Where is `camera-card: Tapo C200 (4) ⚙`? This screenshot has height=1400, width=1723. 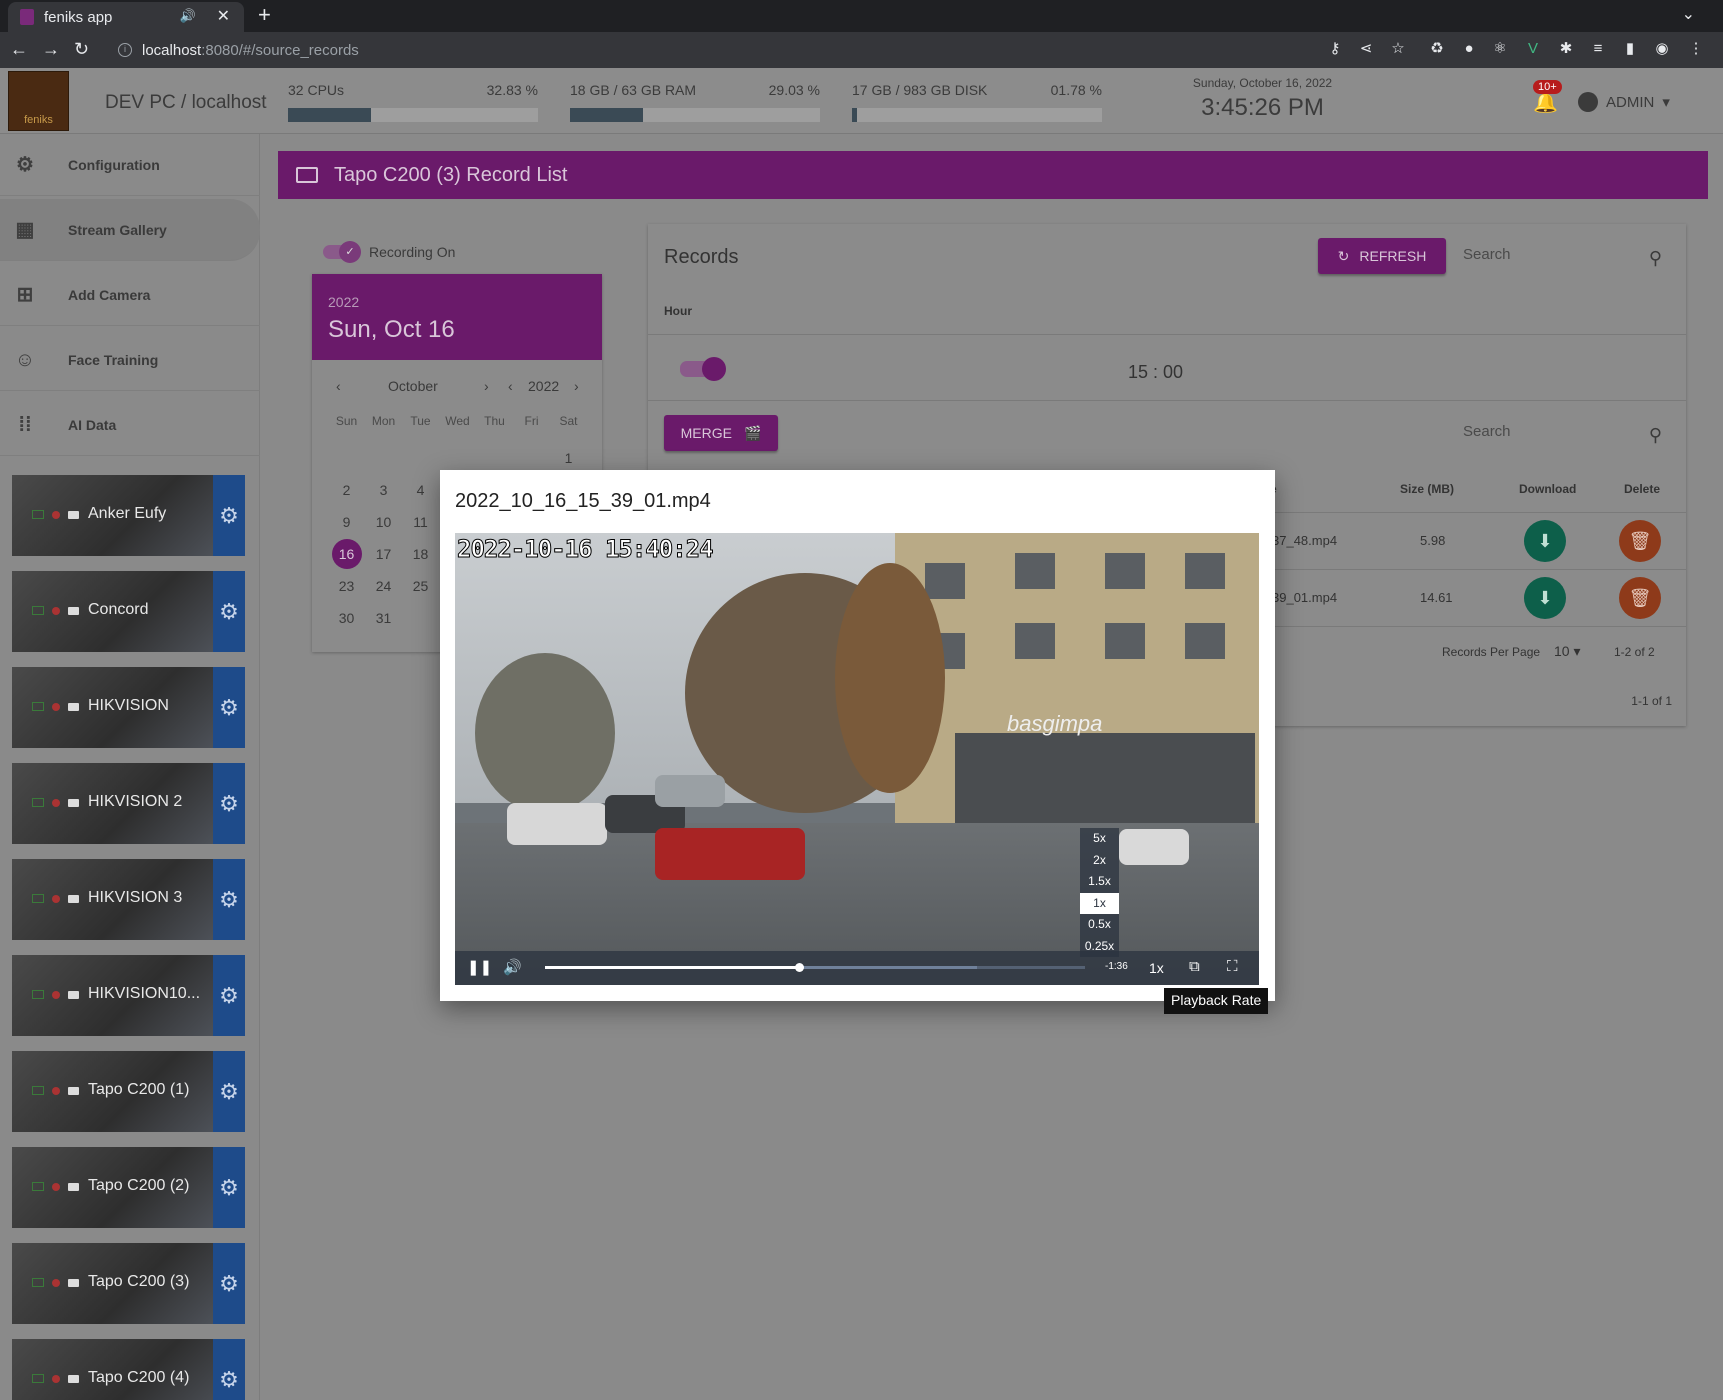
camera-card: Tapo C200 (4) ⚙ is located at coordinates (128, 1369).